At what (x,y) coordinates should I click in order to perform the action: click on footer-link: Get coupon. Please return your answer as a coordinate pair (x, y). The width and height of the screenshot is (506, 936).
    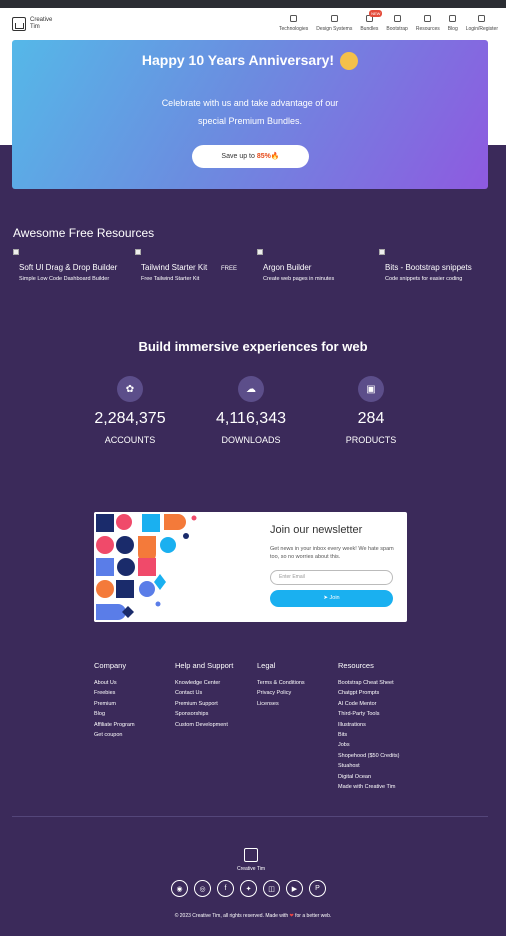
    Looking at the image, I should click on (114, 735).